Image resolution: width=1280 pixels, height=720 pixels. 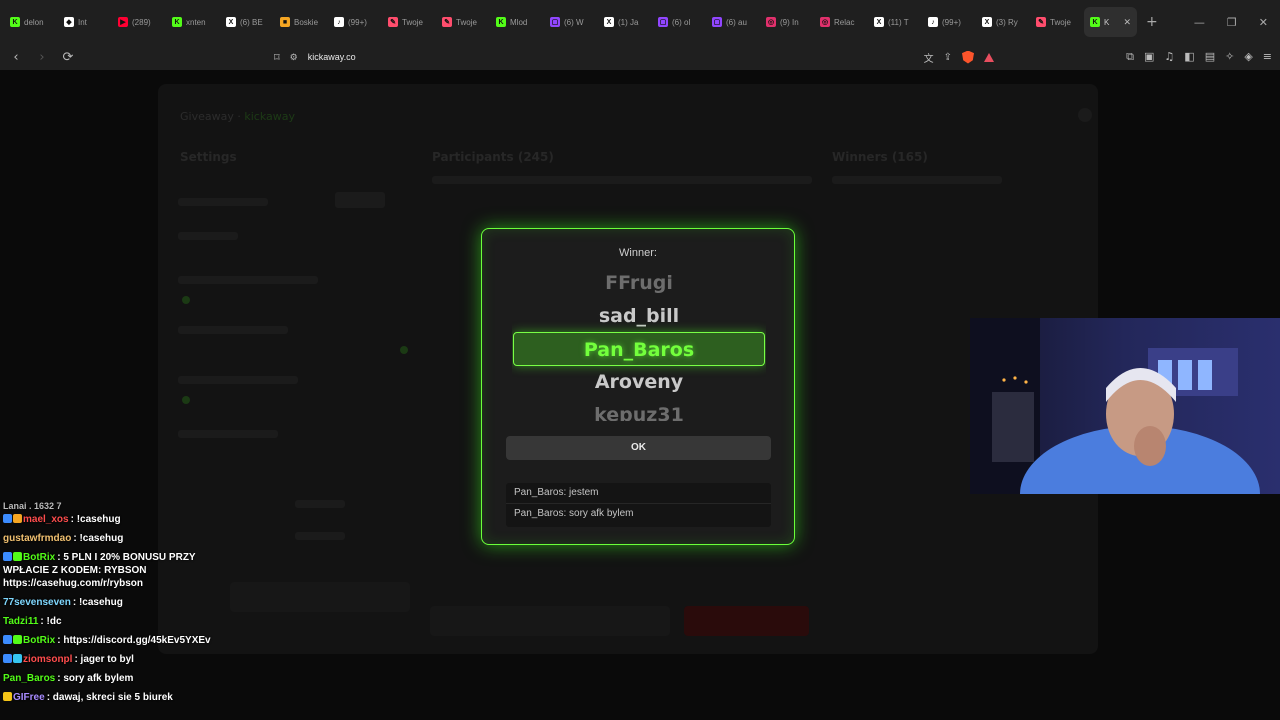 I want to click on browser-tab: ■ Boskie, so click(x=300, y=22).